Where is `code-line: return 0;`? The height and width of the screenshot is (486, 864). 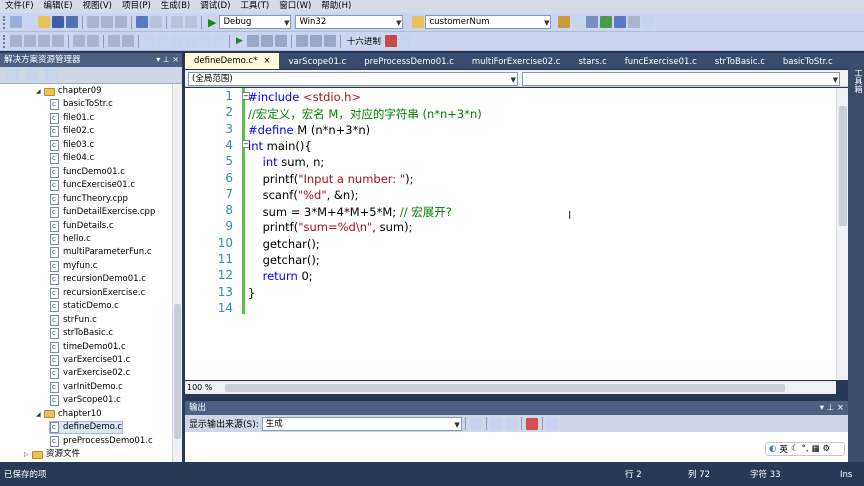
code-line: return 0; is located at coordinates (280, 276).